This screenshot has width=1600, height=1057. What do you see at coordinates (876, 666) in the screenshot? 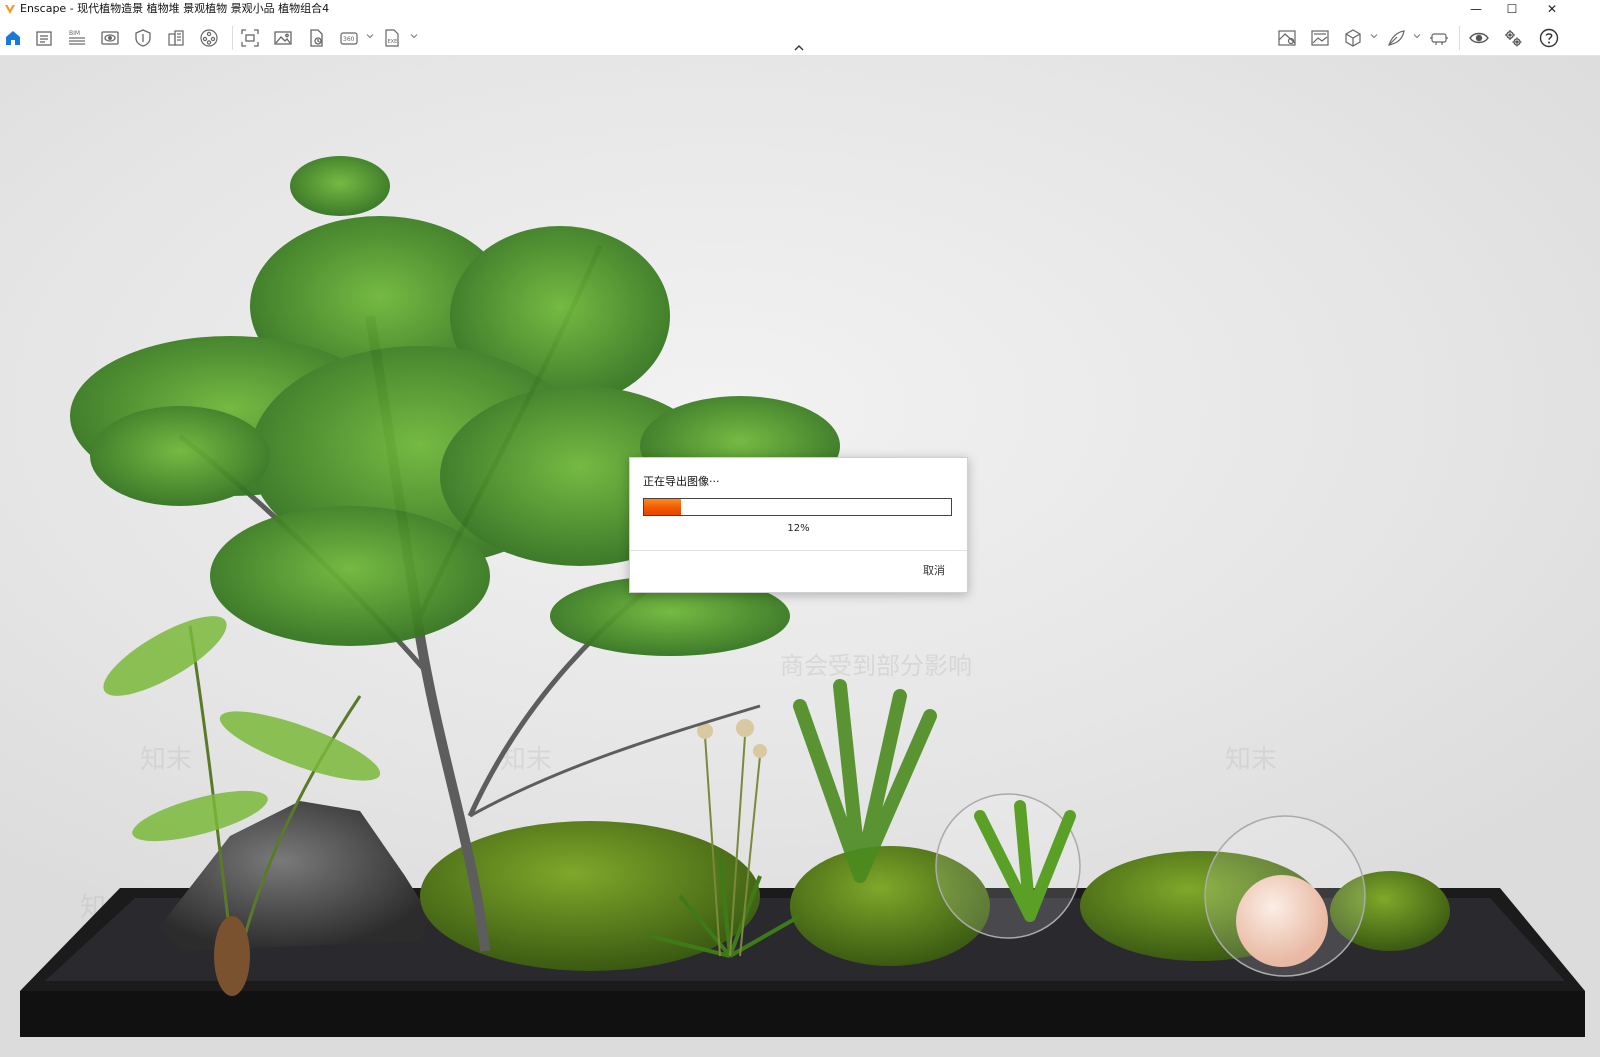
I see `watermark-banner: 商会受到部分影响` at bounding box center [876, 666].